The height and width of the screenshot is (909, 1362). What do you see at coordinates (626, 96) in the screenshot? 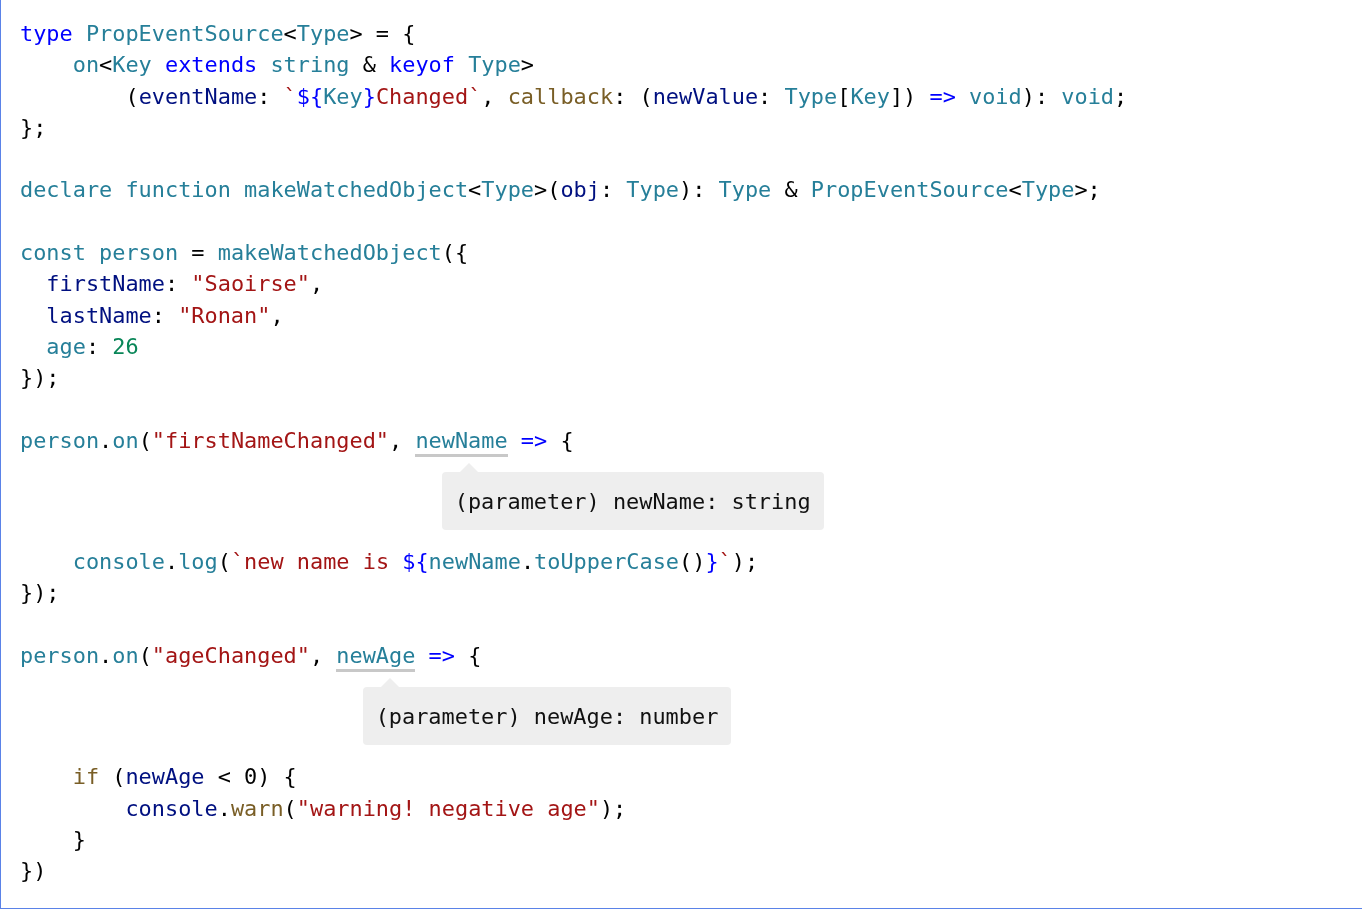
I see `code-line: (eventName: `${Key}Changed`, callback: (newValue: Type[Key]) => void): void;` at bounding box center [626, 96].